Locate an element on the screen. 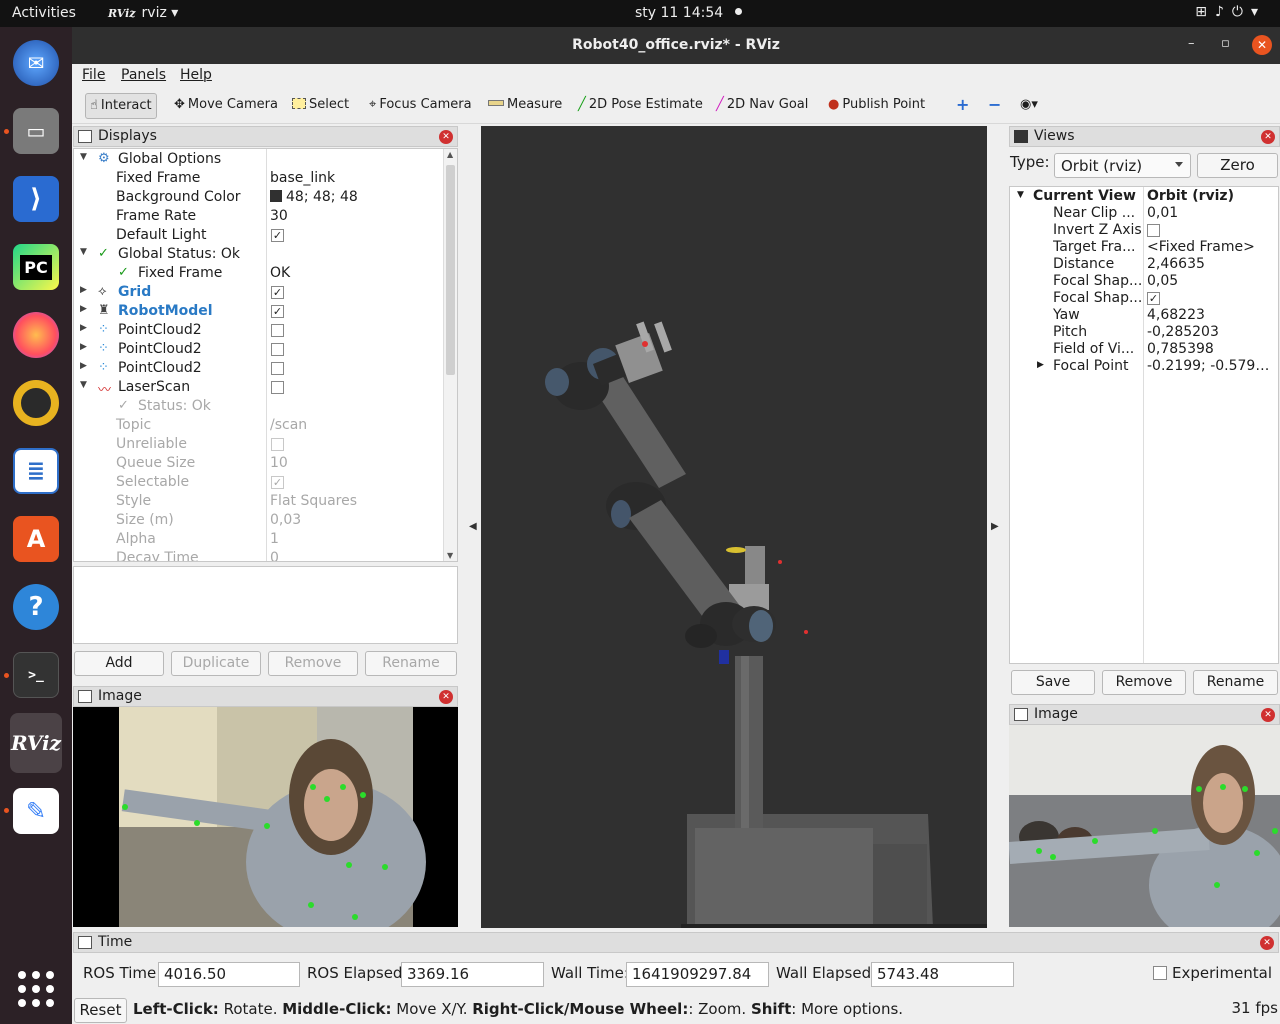 The image size is (1280, 1024). tree-row-current-view: ▼ Current View Orbit (rviz) is located at coordinates (1144, 196).